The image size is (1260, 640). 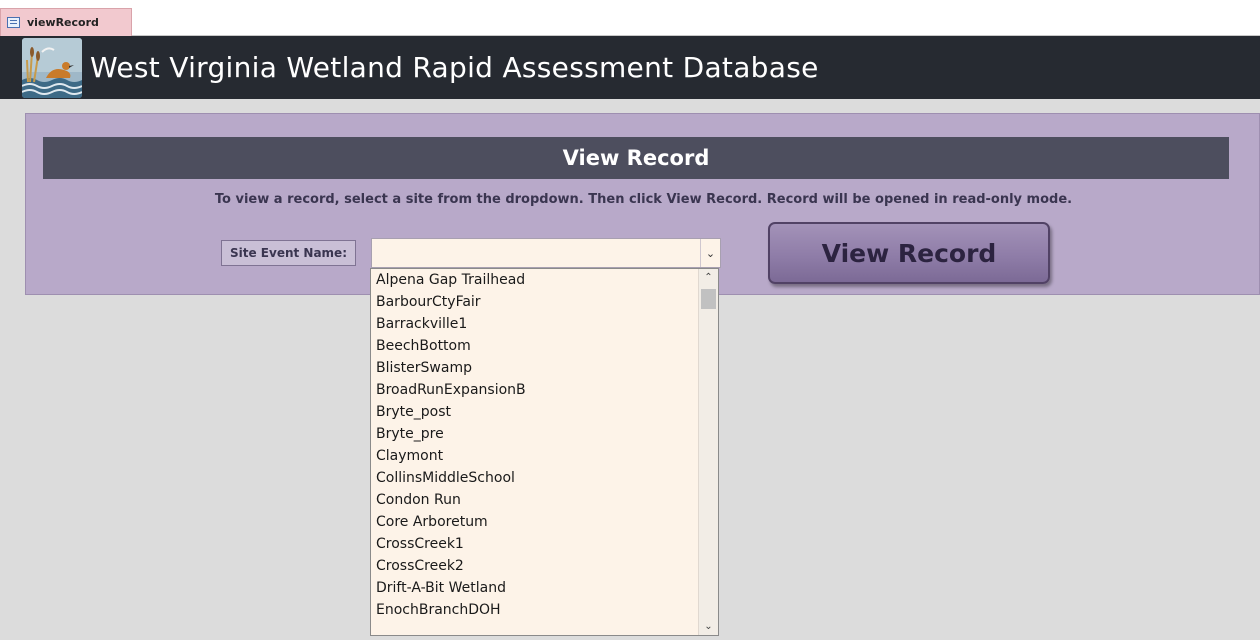 I want to click on list-item: Alpena Gap Trailhead, so click(x=450, y=280).